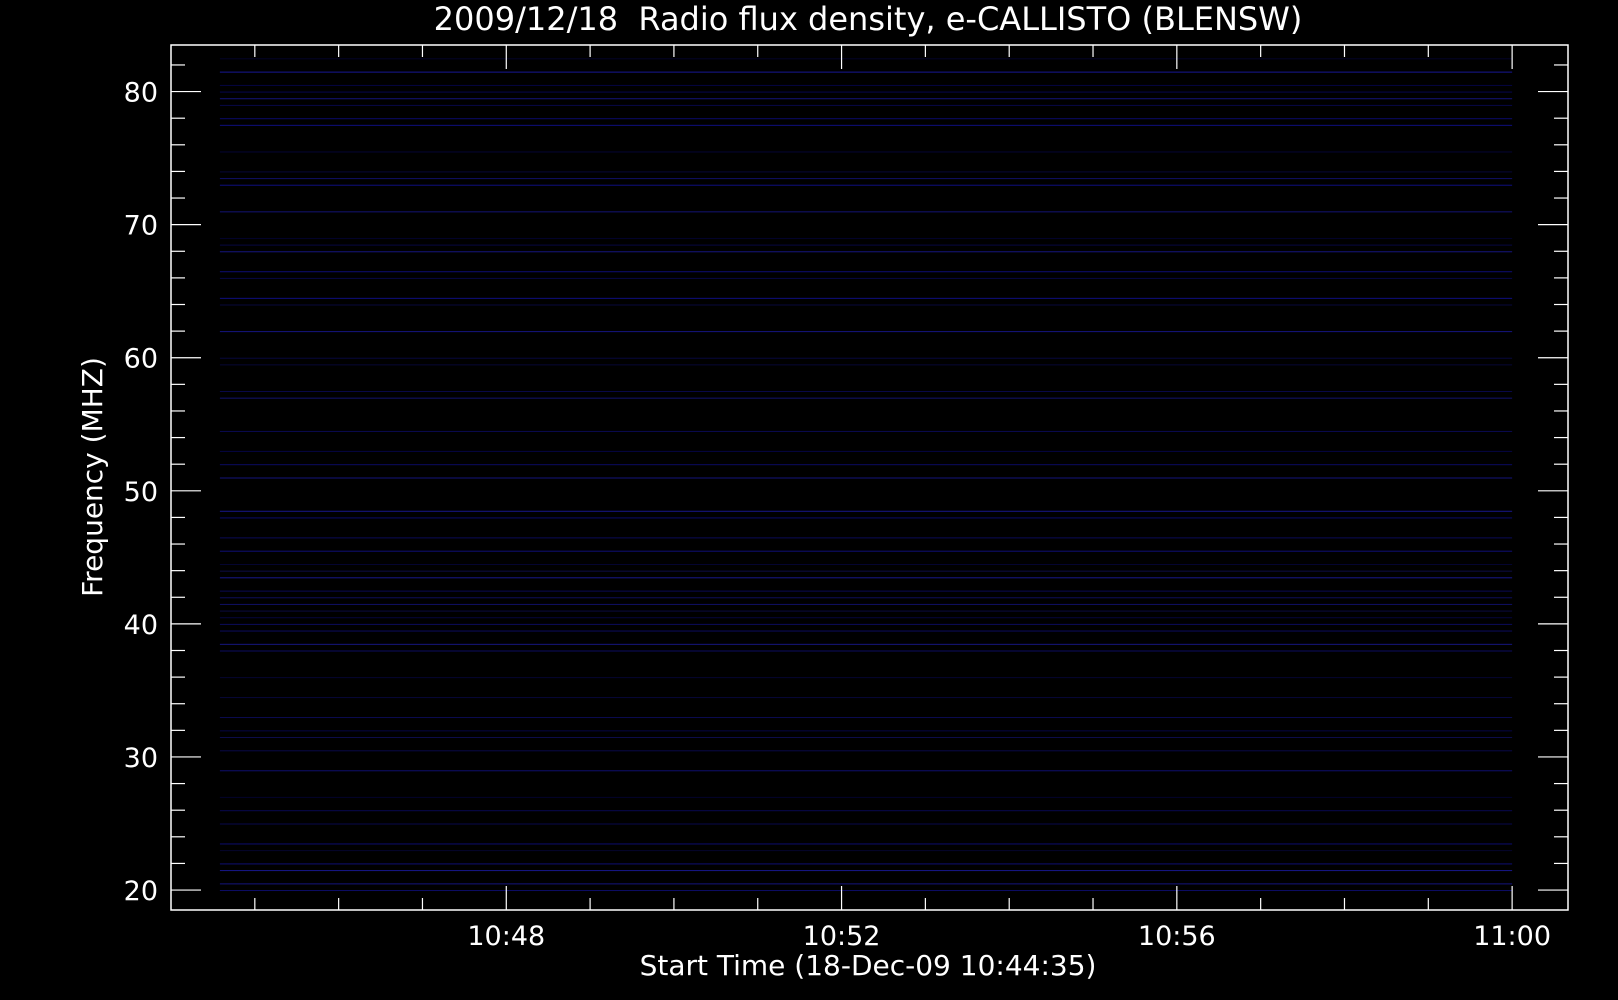 The image size is (1618, 1000). I want to click on x-tick-label: 11:00, so click(1512, 936).